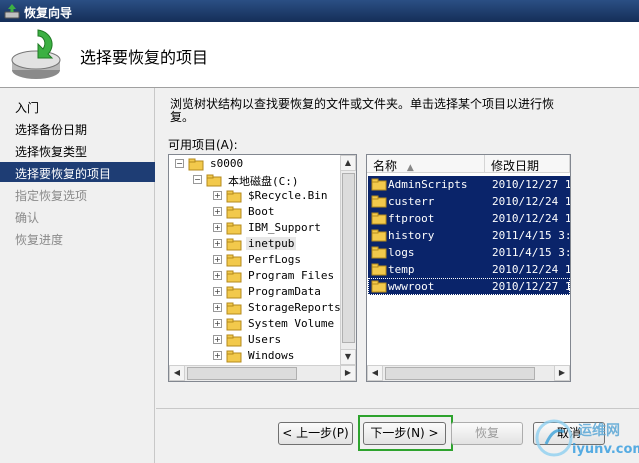 The image size is (639, 463). Describe the element at coordinates (265, 339) in the screenshot. I see `tree-node-label: Users` at that location.